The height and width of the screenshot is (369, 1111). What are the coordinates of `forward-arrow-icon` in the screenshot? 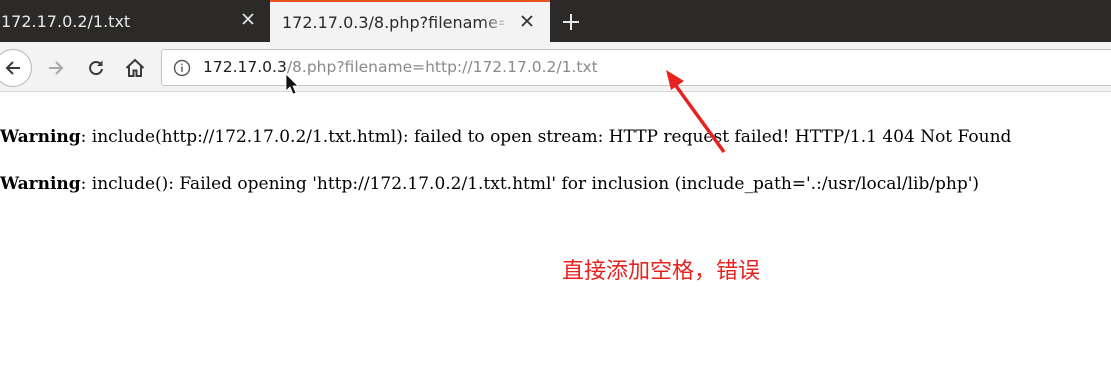 It's located at (56, 68).